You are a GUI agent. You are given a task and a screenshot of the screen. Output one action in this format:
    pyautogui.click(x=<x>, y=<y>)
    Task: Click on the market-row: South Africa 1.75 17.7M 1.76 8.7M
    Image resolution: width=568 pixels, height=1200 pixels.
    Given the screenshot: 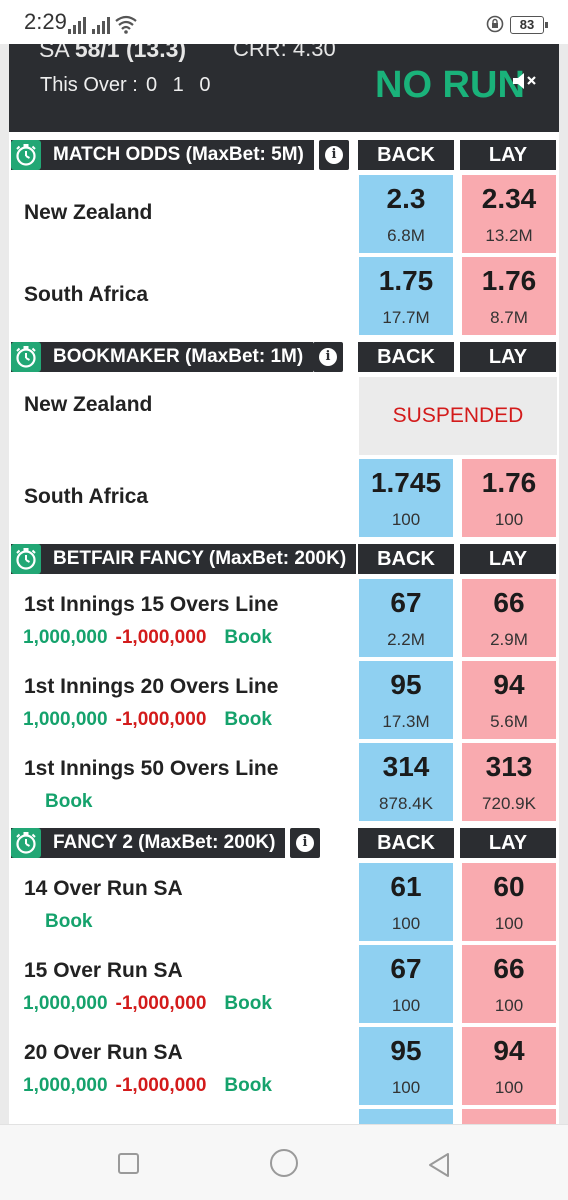 What is the action you would take?
    pyautogui.click(x=284, y=298)
    